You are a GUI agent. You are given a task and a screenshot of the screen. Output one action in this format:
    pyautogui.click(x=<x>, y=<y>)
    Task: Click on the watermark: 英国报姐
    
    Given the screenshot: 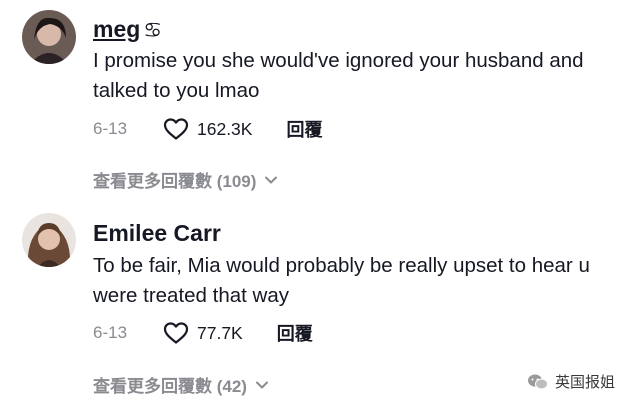 What is the action you would take?
    pyautogui.click(x=571, y=381)
    